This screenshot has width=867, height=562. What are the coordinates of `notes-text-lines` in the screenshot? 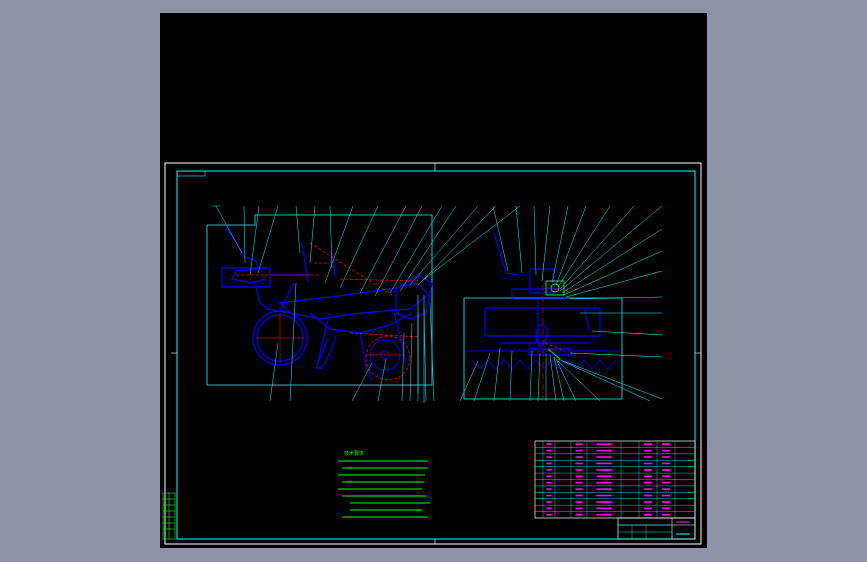 It's located at (384, 489).